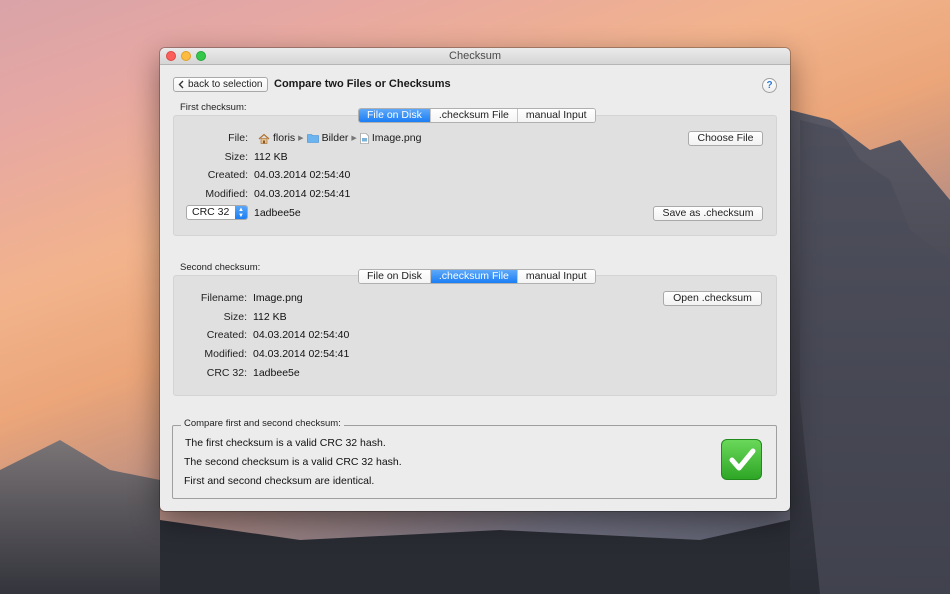 The width and height of the screenshot is (950, 594). I want to click on filename-label: Filename:, so click(223, 298).